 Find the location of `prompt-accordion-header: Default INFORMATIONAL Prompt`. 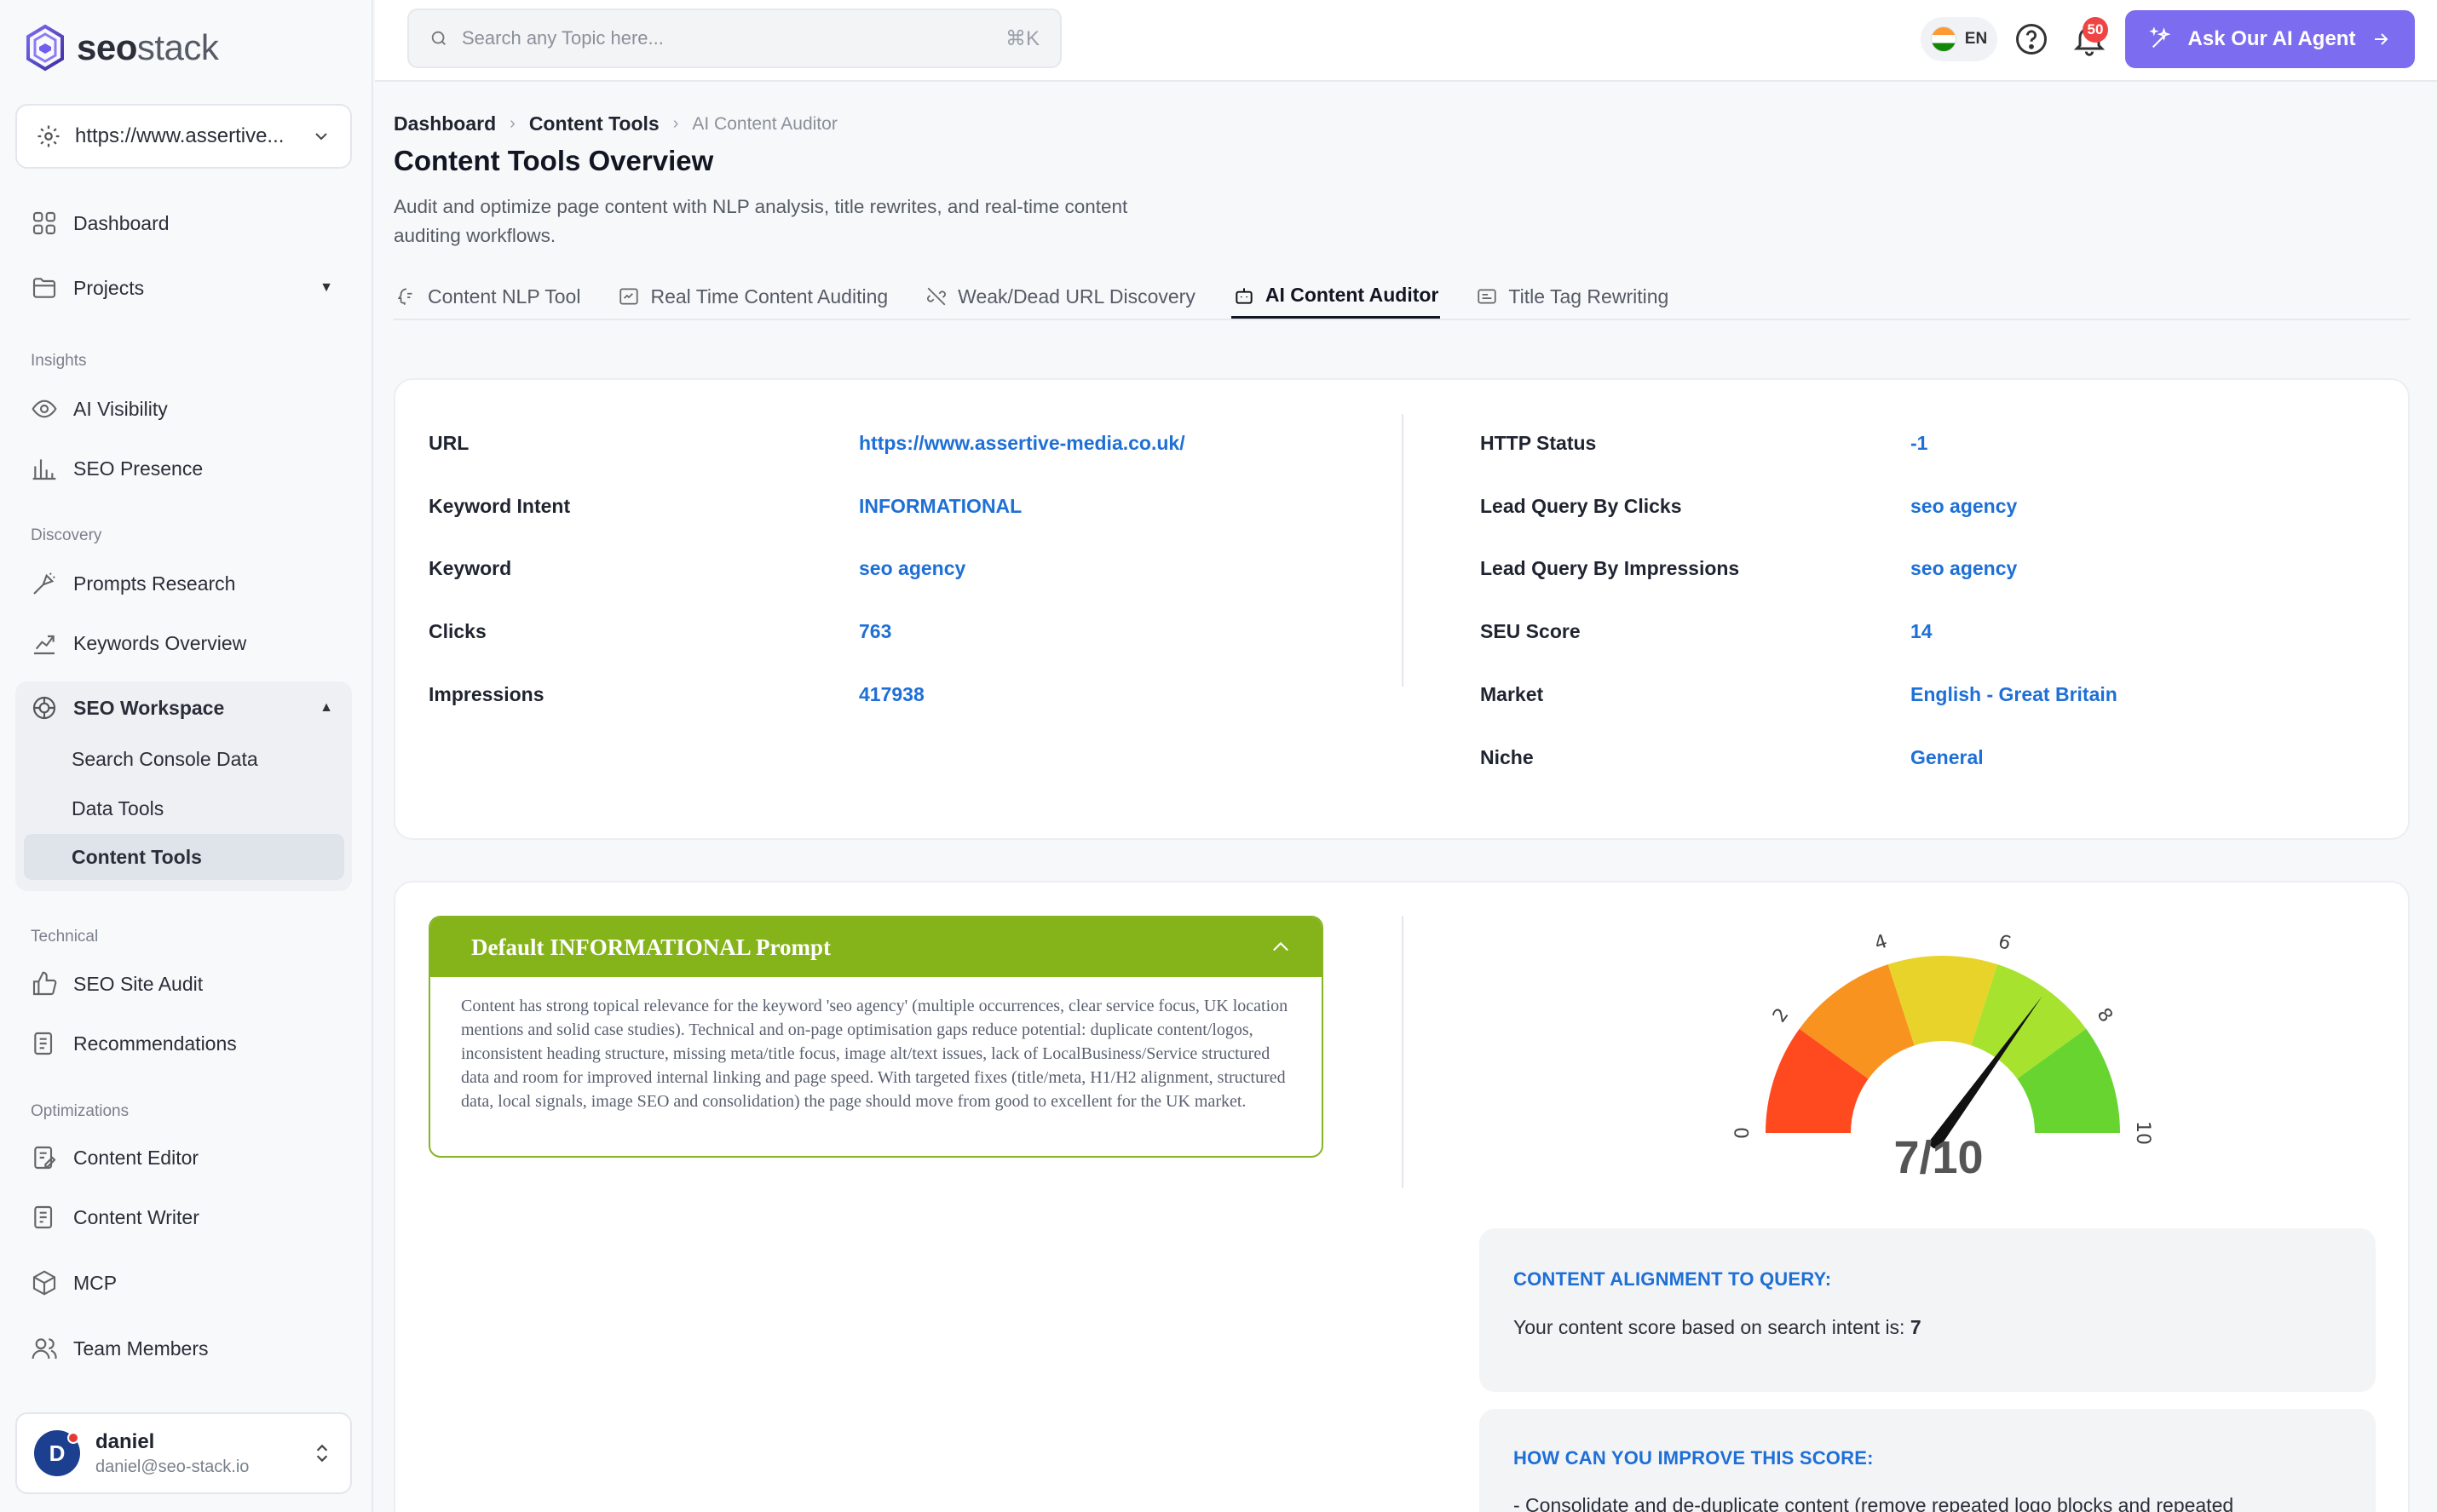

prompt-accordion-header: Default INFORMATIONAL Prompt is located at coordinates (876, 947).